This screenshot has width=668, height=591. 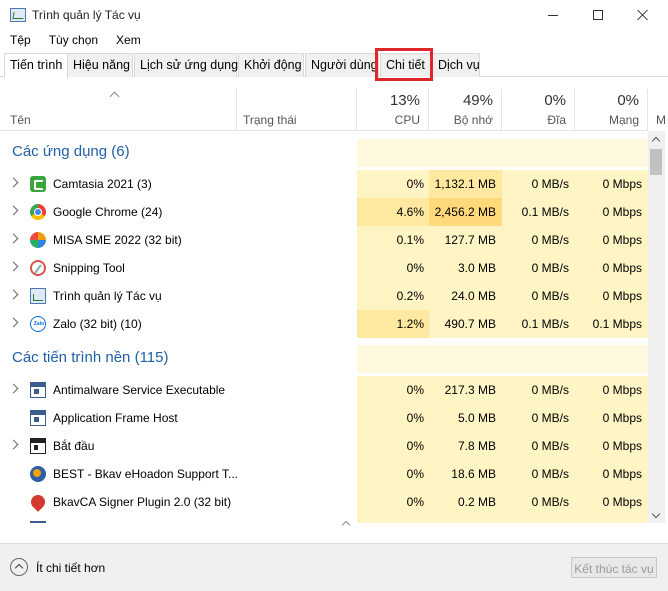 I want to click on menu-file: Tệp, so click(x=19, y=40).